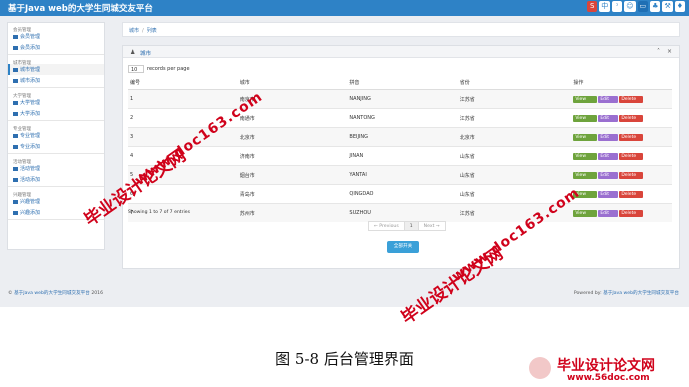  I want to click on sidebar-group-title: 大学管理, so click(22, 96).